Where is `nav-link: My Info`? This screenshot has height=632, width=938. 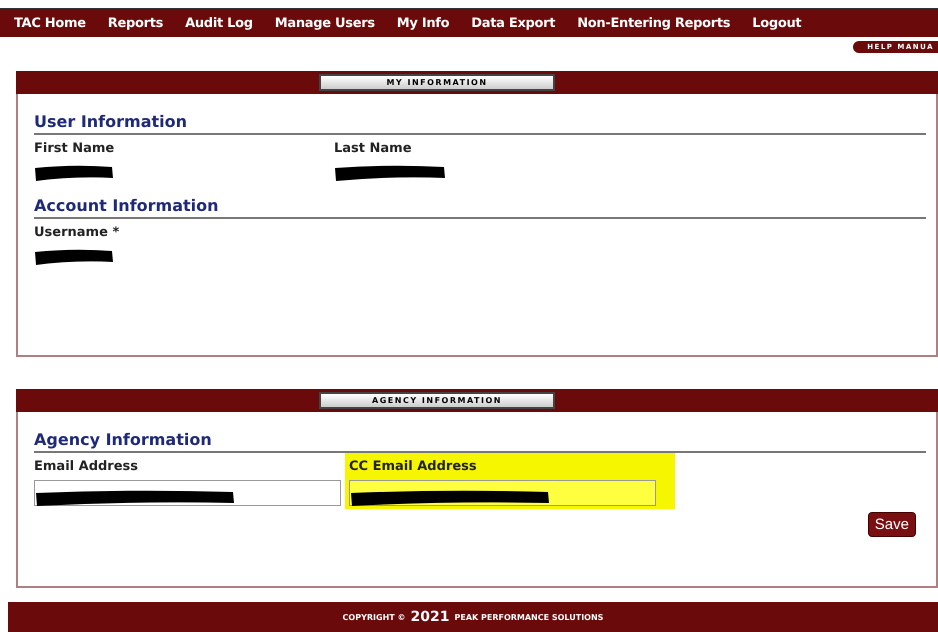
nav-link: My Info is located at coordinates (423, 23).